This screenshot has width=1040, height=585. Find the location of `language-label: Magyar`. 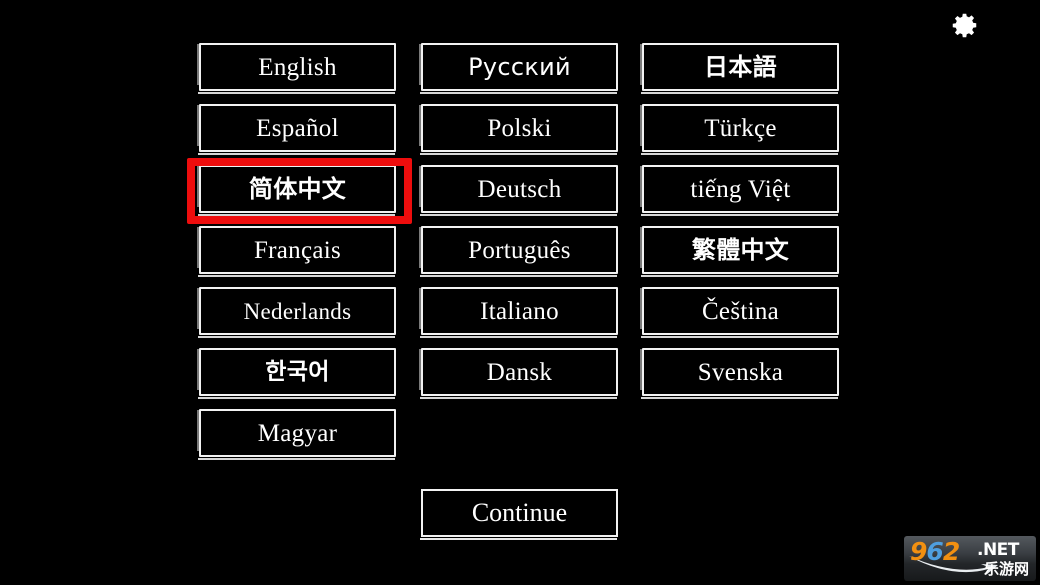

language-label: Magyar is located at coordinates (297, 433).